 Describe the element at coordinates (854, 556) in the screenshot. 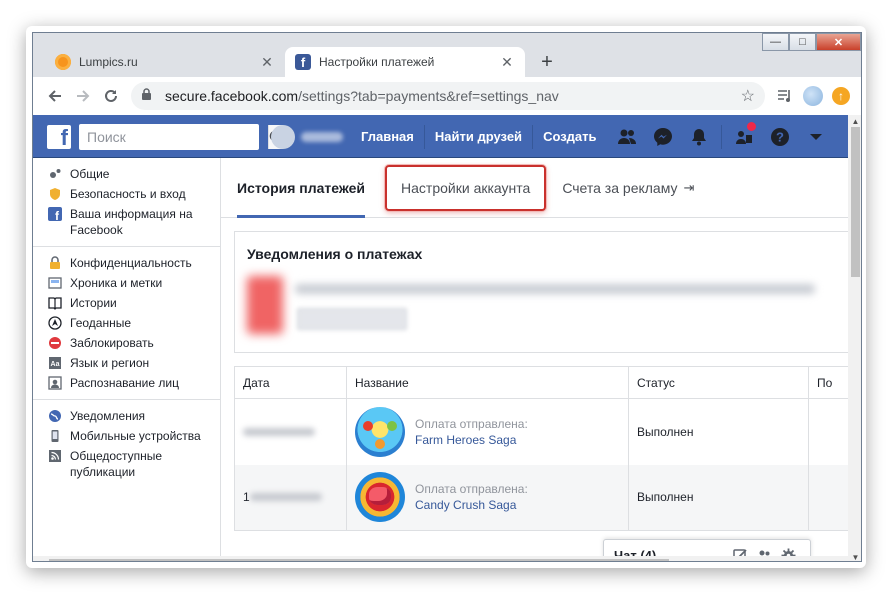

I see `scroll-down-icon: ▼` at that location.